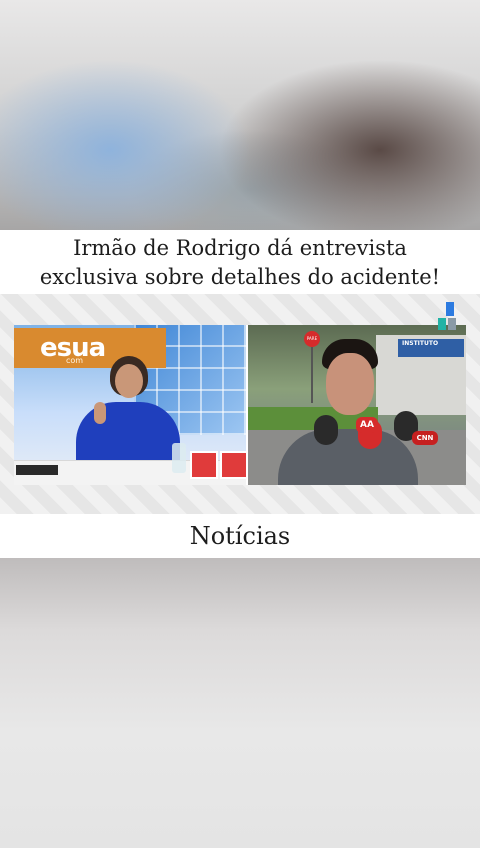 Image resolution: width=480 pixels, height=848 pixels. Describe the element at coordinates (240, 277) in the screenshot. I see `headline-line-2: exclusiva sobre detalhes do acidente!` at that location.